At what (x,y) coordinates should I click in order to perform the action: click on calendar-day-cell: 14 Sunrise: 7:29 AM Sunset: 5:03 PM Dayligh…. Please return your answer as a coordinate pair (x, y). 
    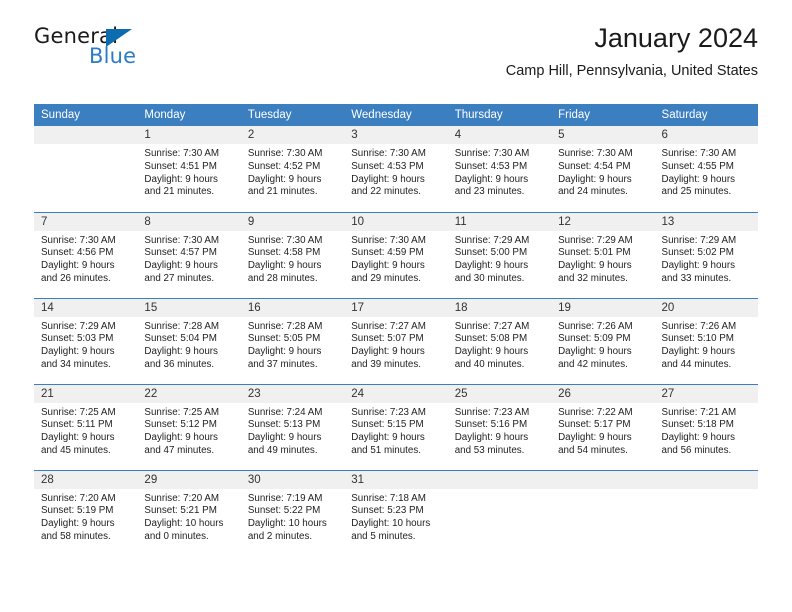
    Looking at the image, I should click on (86, 340).